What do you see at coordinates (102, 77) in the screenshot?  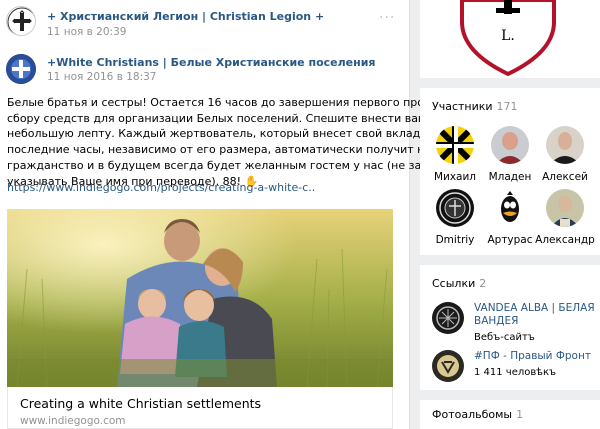 I see `repost-date: 11 ноя 2016 в 18:37` at bounding box center [102, 77].